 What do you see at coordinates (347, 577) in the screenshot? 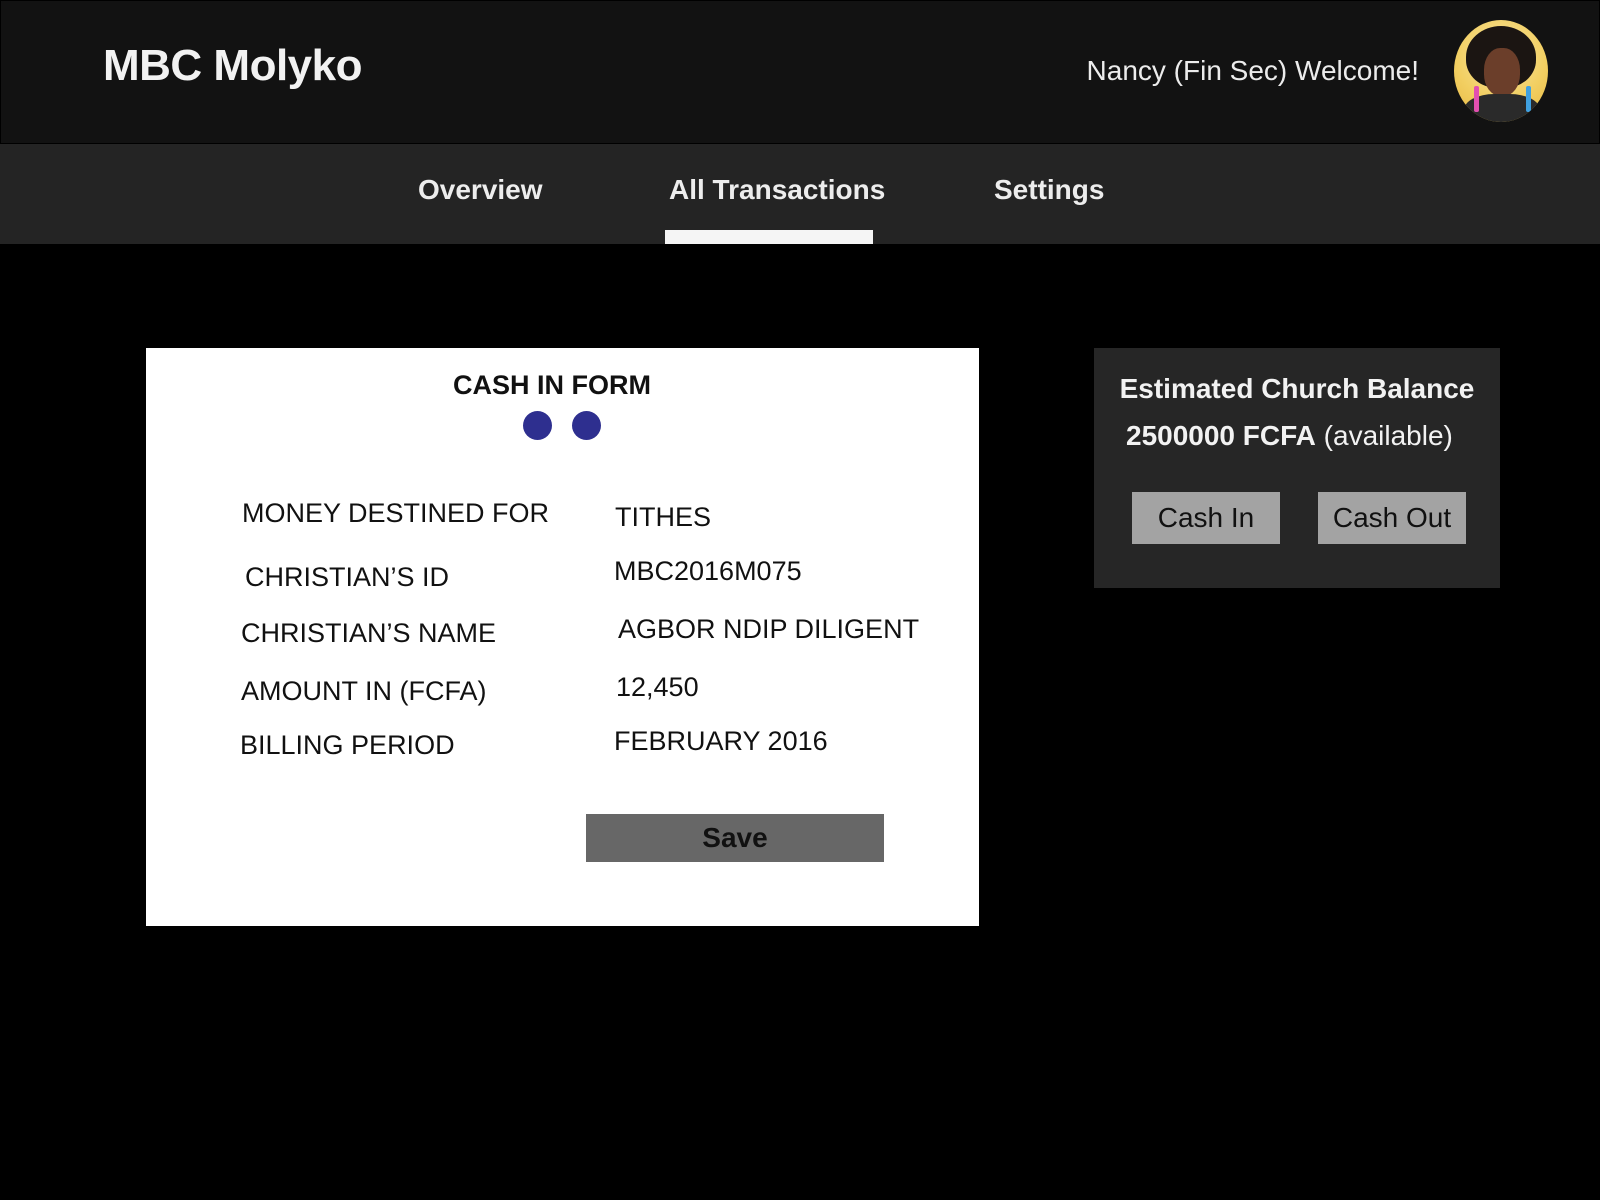
I see `label-christians-id: CHRISTIAN’S ID` at bounding box center [347, 577].